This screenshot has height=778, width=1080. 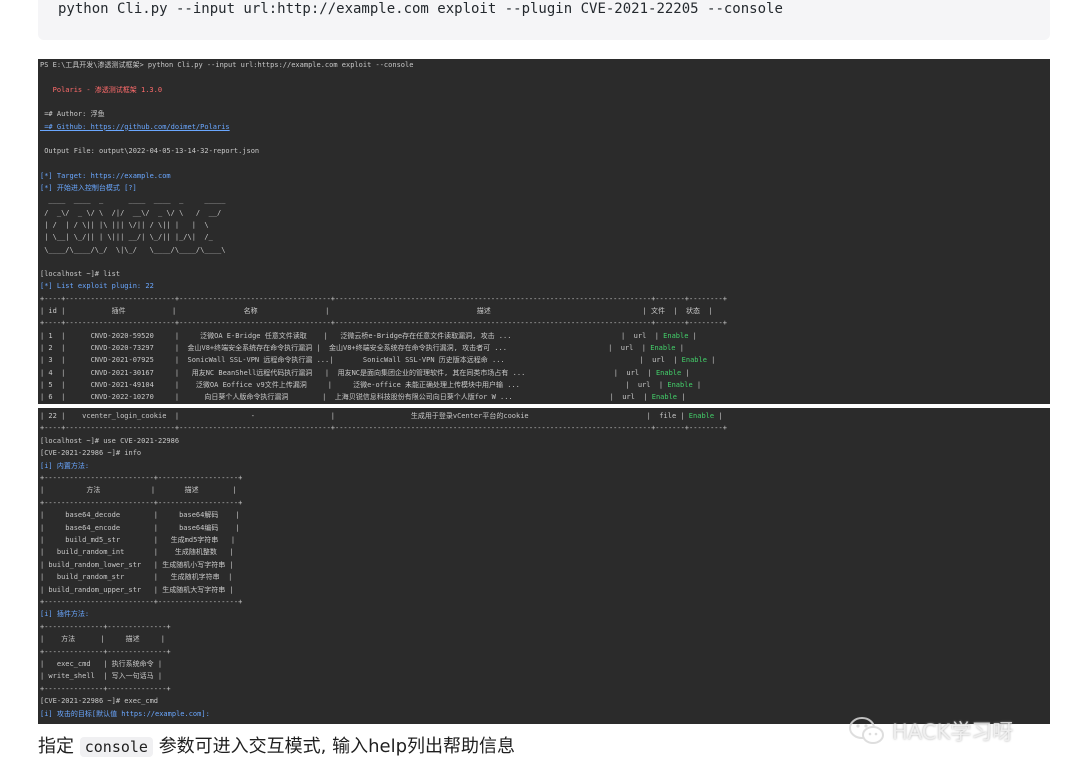 What do you see at coordinates (140, 515) in the screenshot?
I see `terminal-line: | base64_decode | base64解码 |` at bounding box center [140, 515].